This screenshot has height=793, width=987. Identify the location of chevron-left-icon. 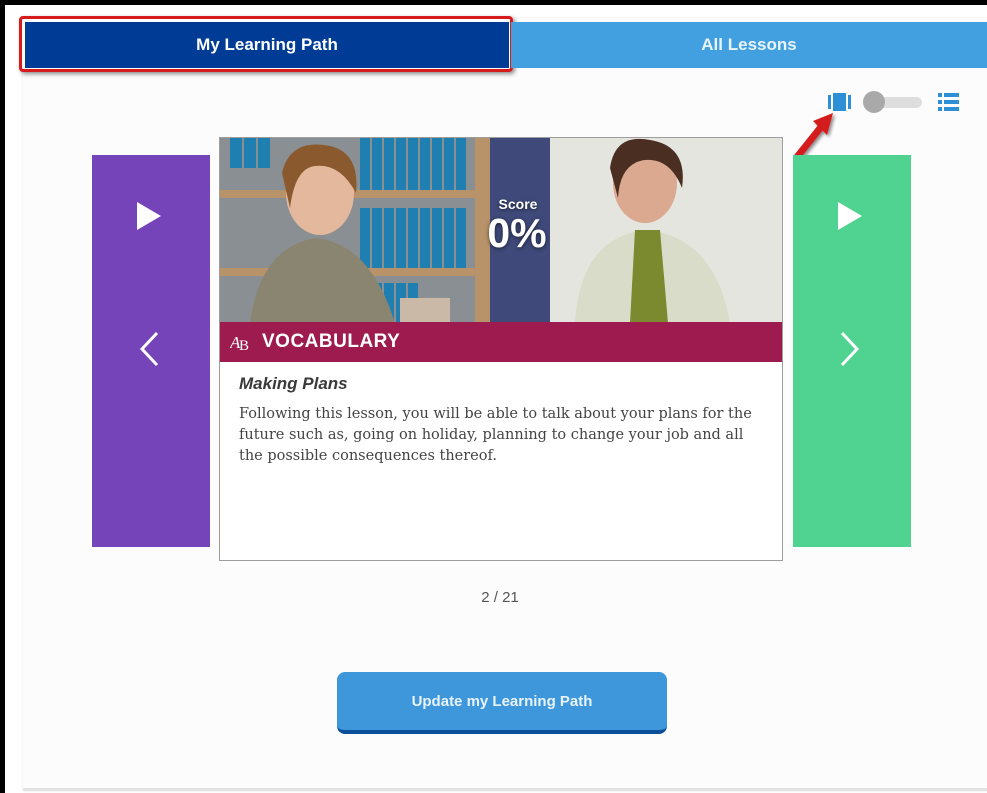
(149, 349).